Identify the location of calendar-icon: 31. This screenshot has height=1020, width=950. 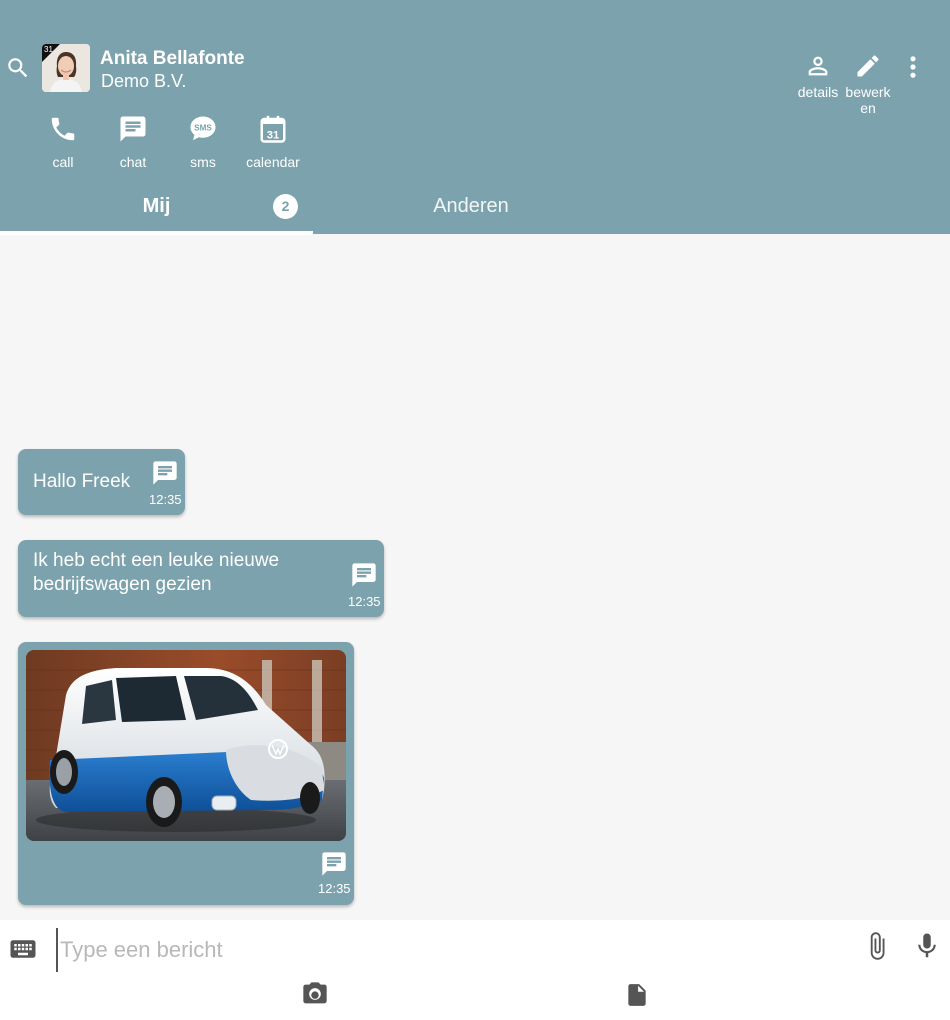
(273, 129).